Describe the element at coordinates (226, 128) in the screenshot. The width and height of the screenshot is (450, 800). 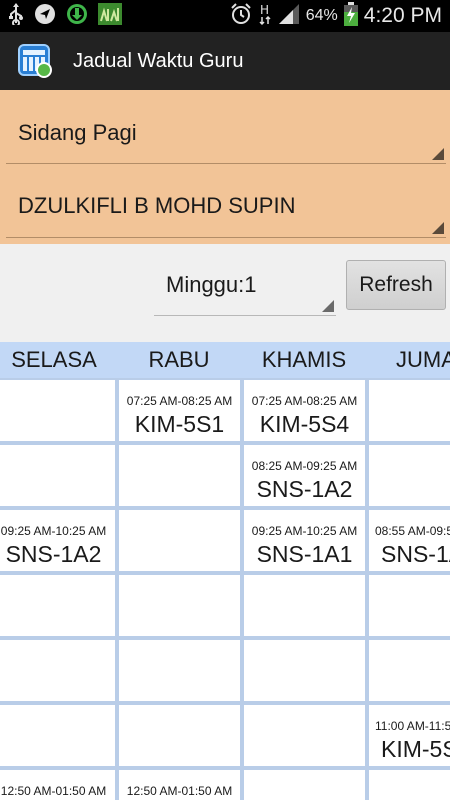
I see `session-spinner: Sidang Pagi` at that location.